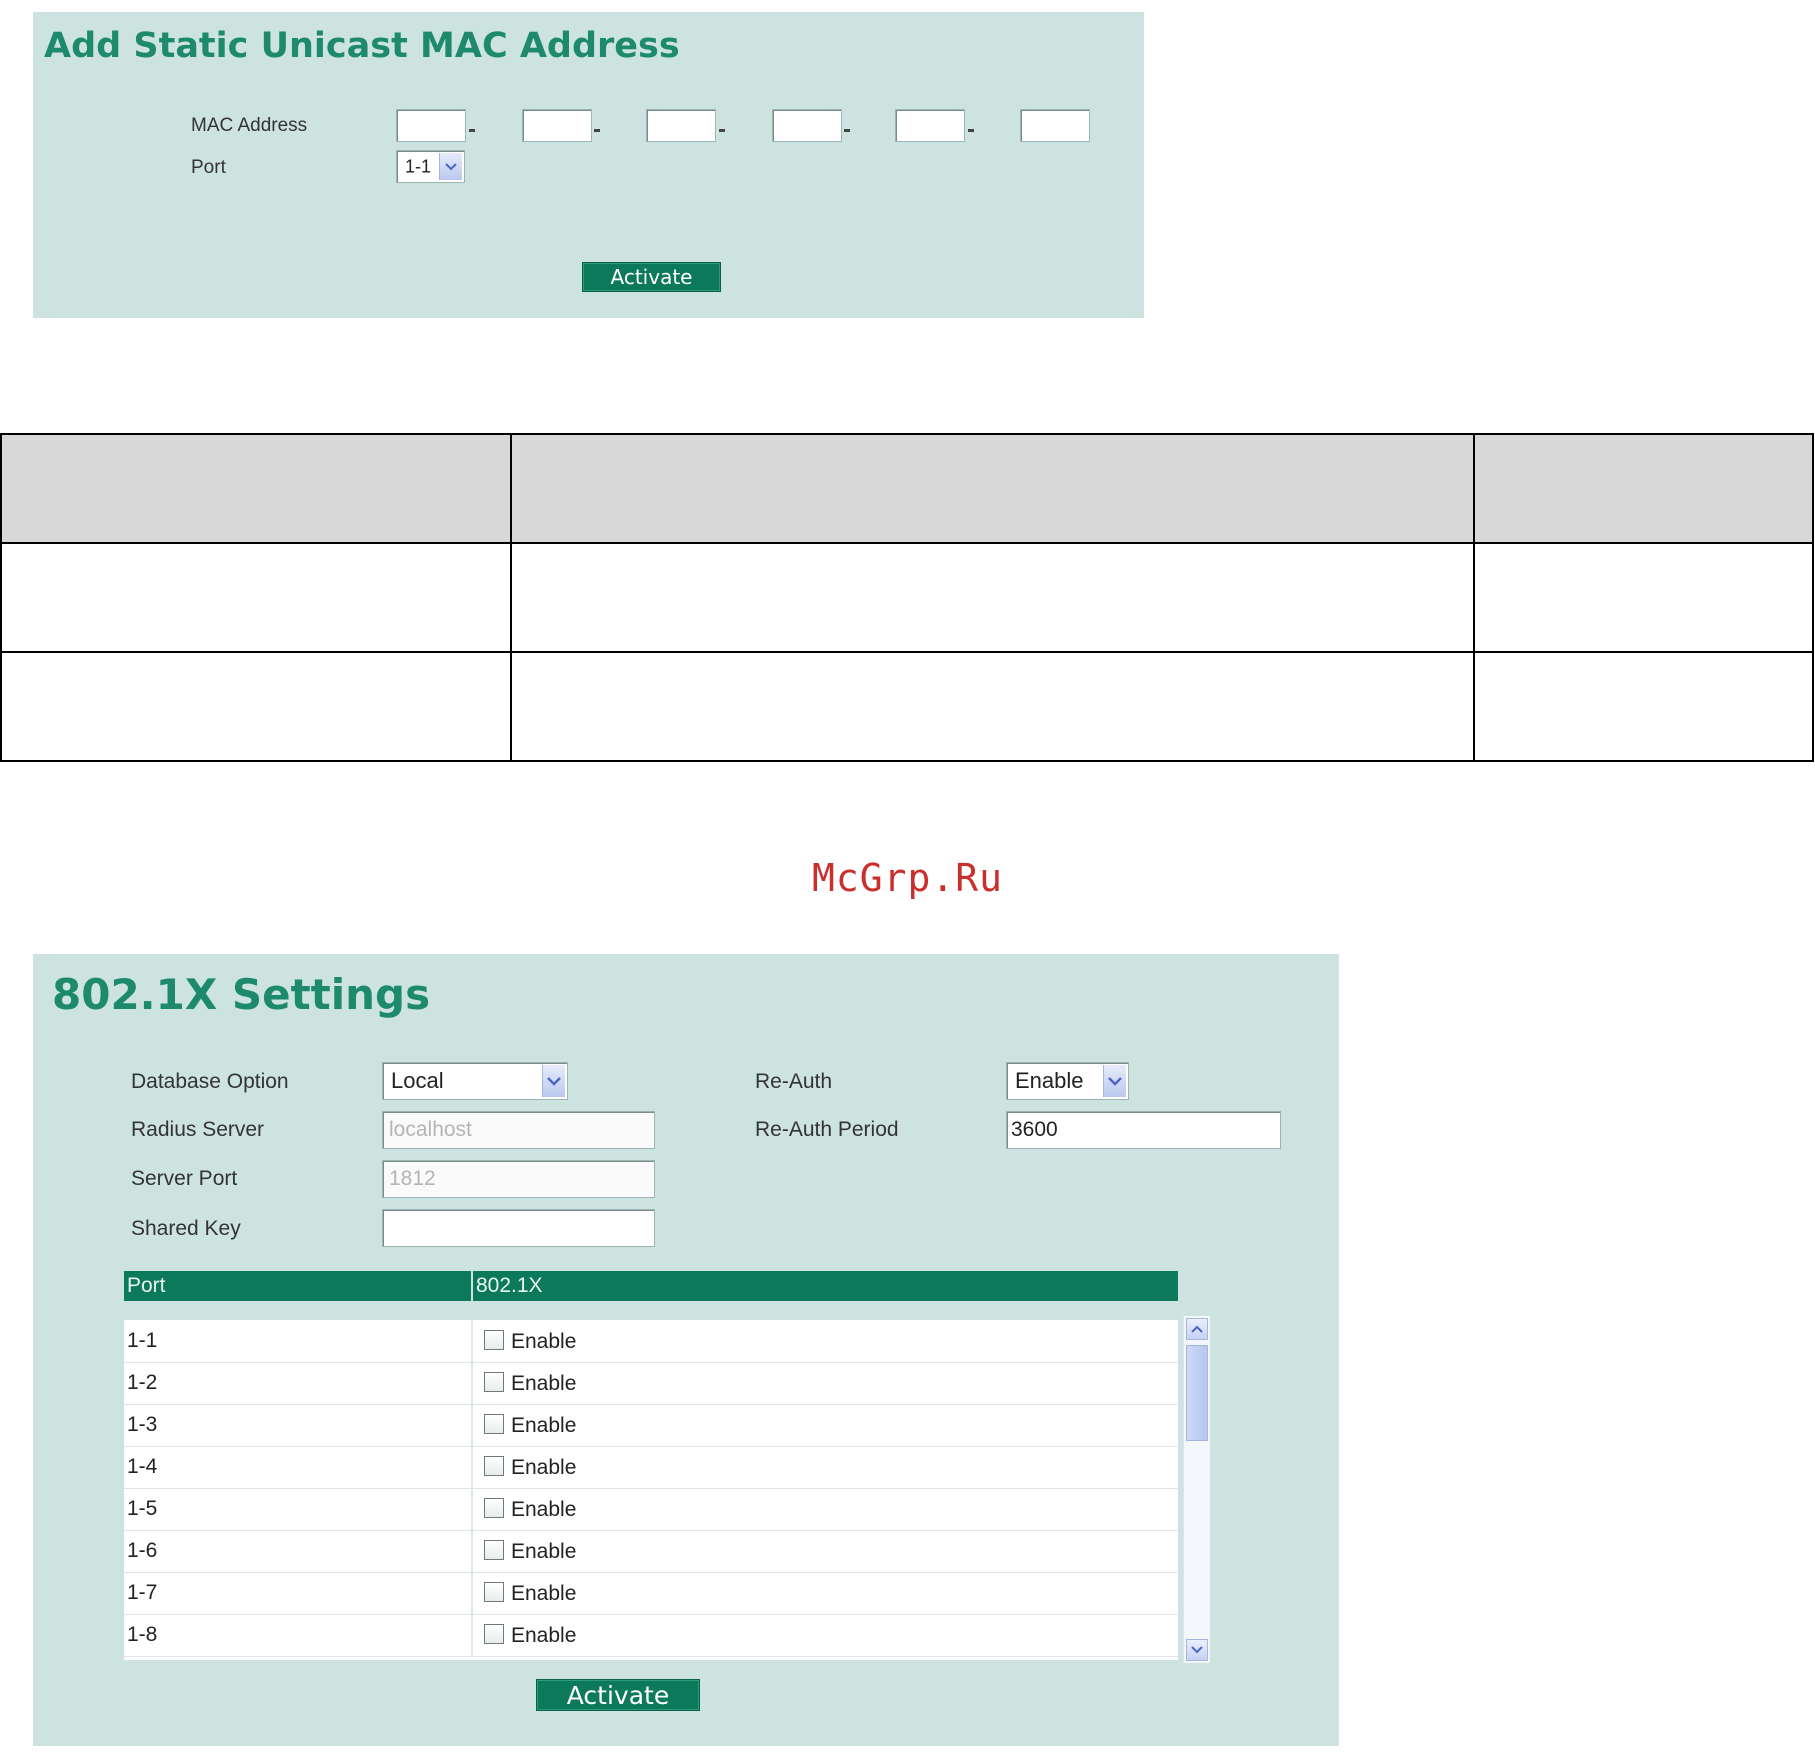  I want to click on table-row: 1-5 Enable, so click(651, 1509).